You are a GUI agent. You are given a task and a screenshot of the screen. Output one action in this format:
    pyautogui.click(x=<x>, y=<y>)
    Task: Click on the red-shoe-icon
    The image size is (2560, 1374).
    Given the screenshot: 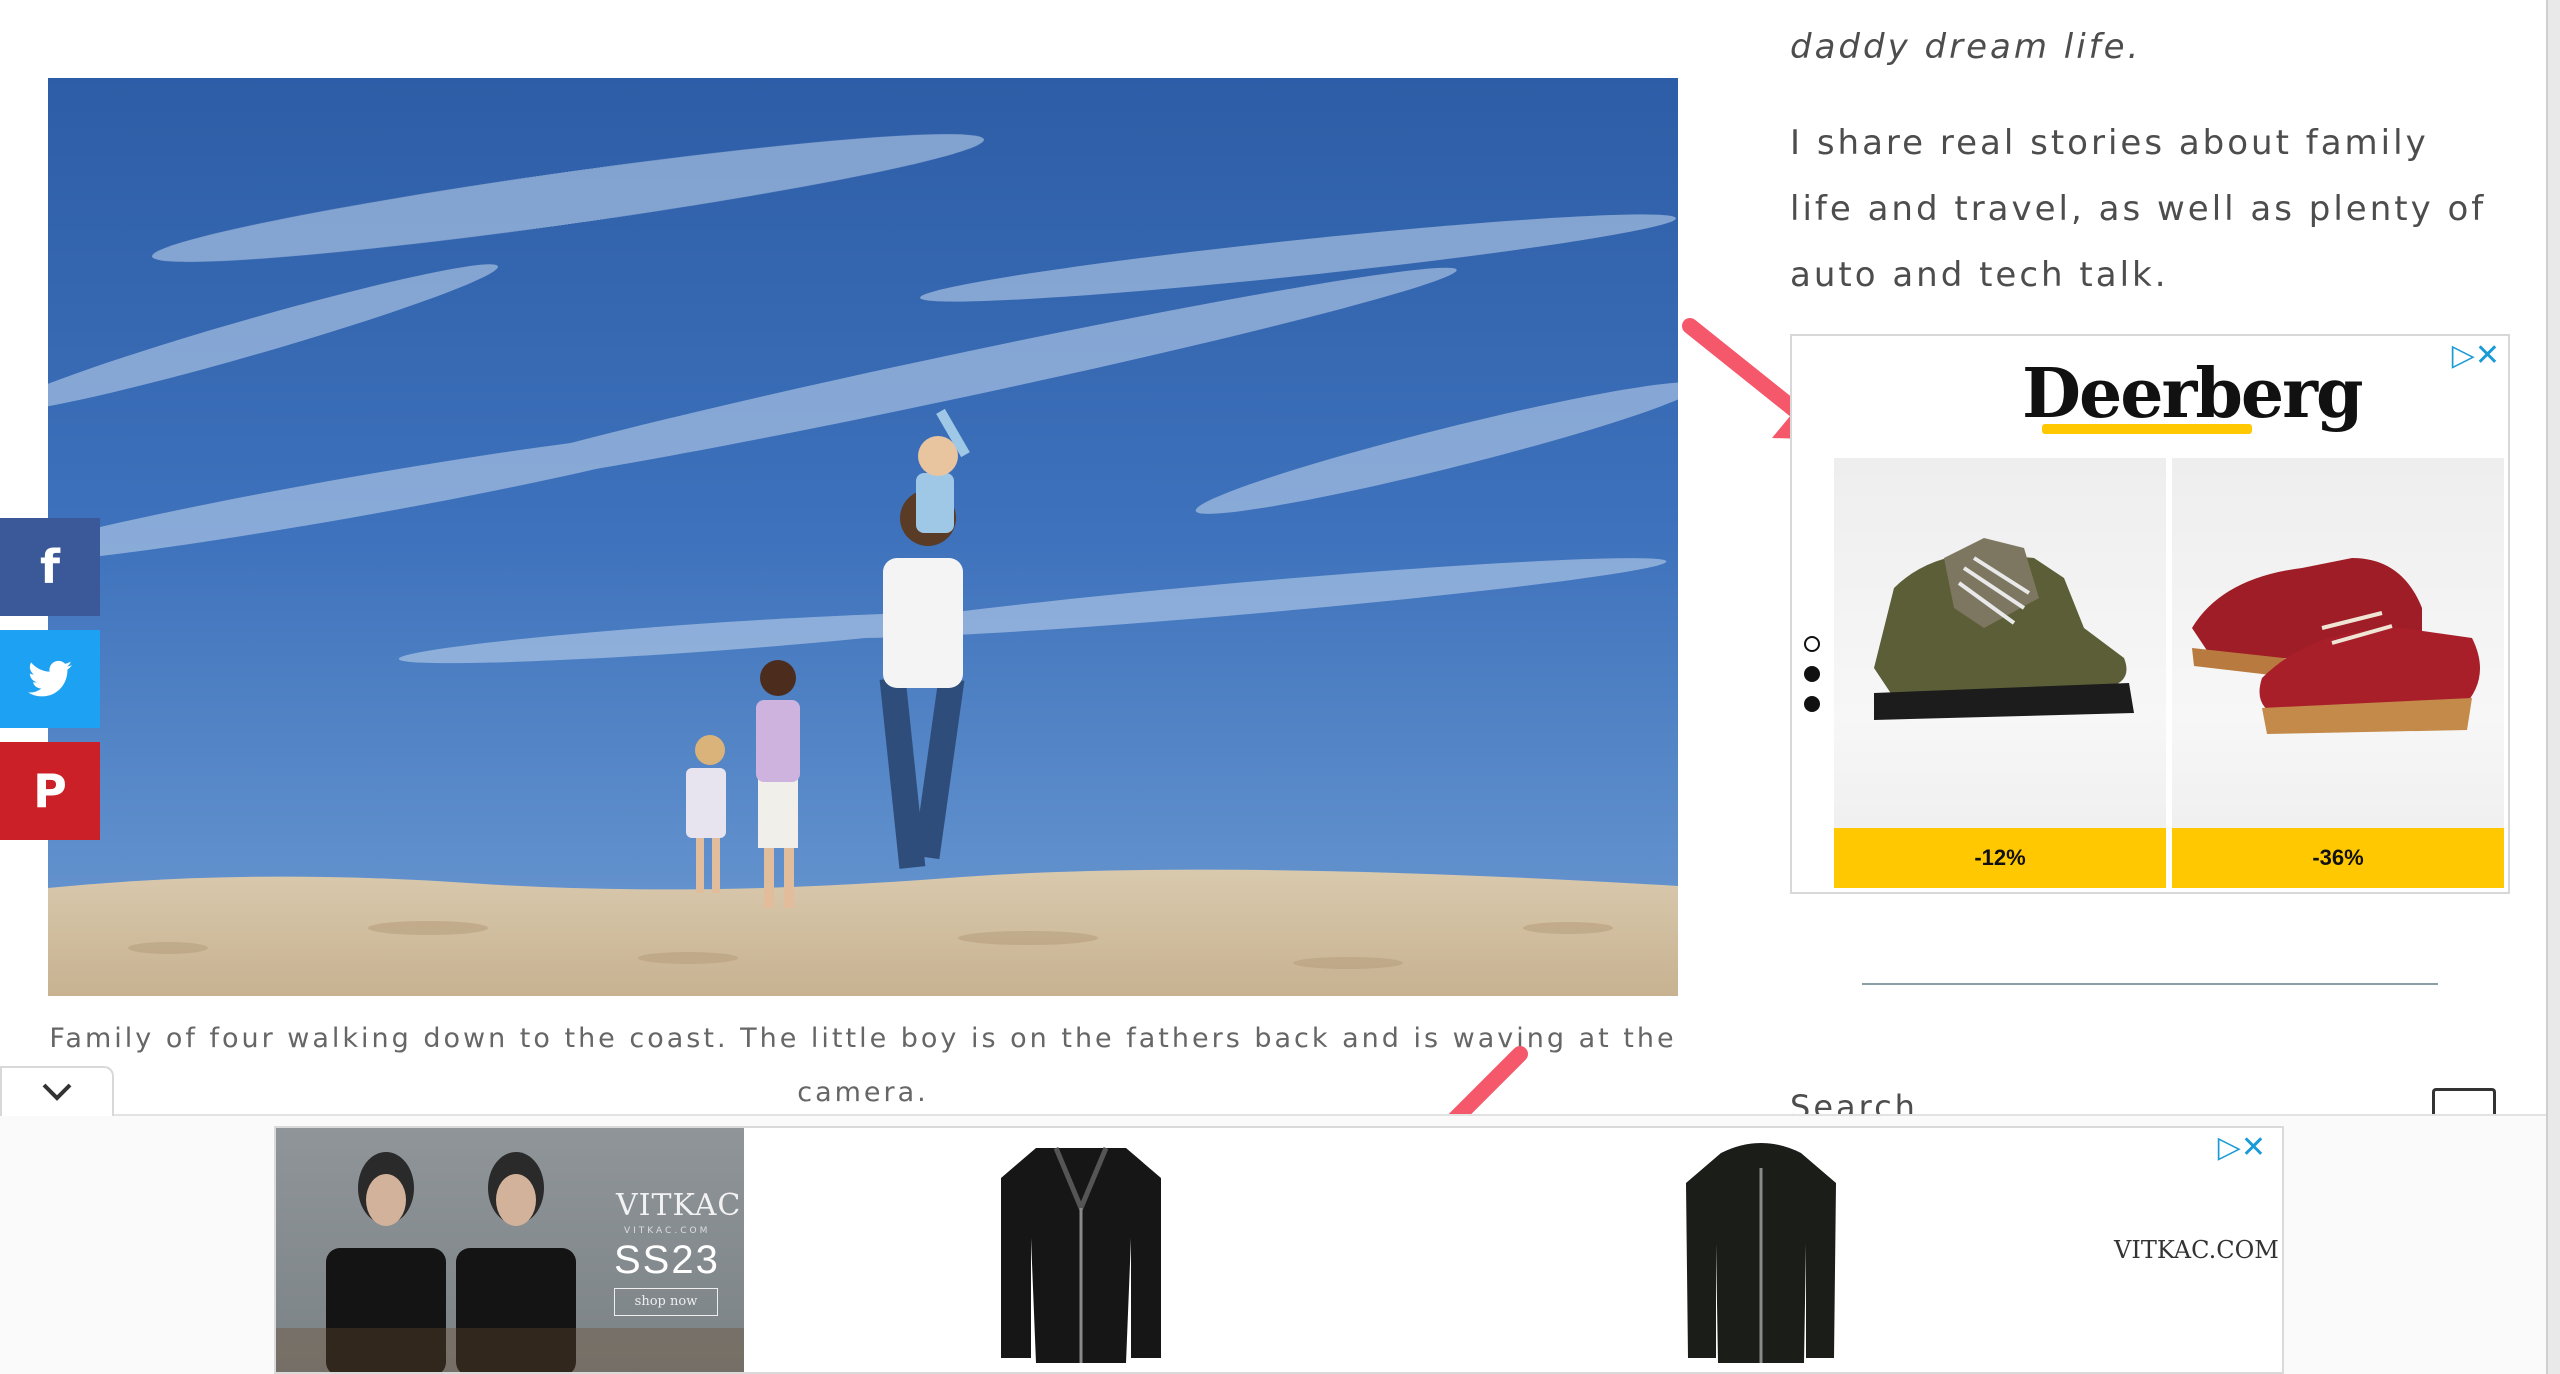 What is the action you would take?
    pyautogui.click(x=2336, y=646)
    